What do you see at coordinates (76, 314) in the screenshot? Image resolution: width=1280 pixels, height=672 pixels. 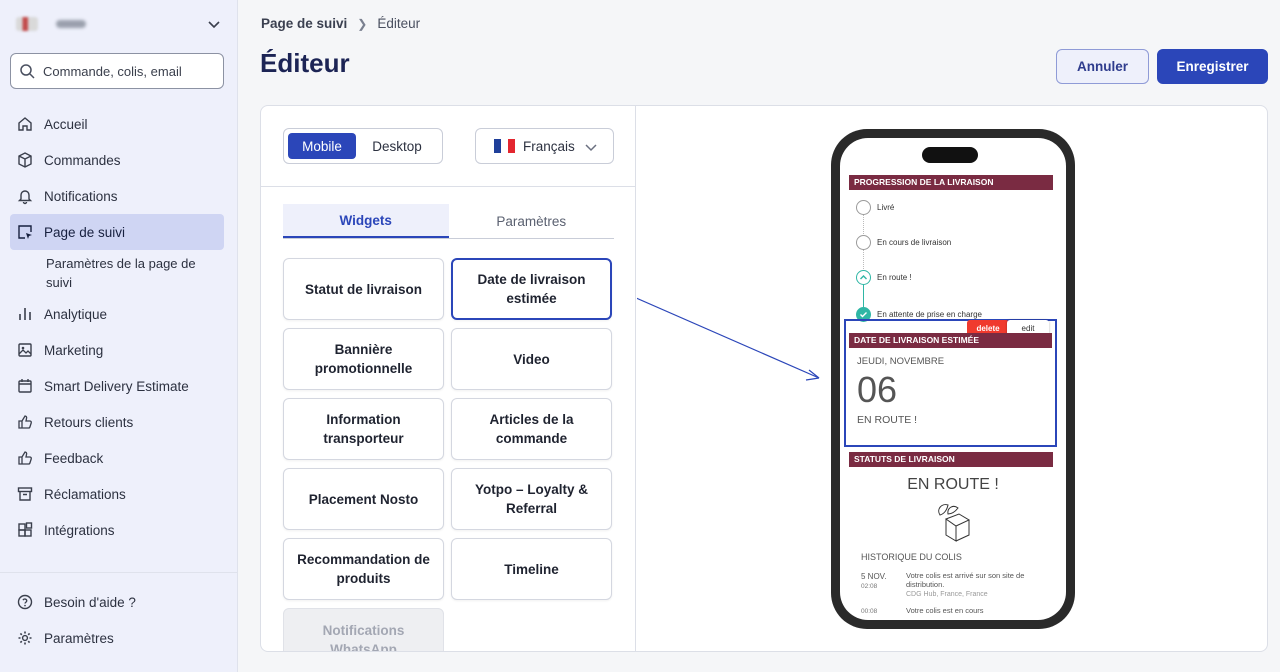 I see `sidebar-item-label: Analytique` at bounding box center [76, 314].